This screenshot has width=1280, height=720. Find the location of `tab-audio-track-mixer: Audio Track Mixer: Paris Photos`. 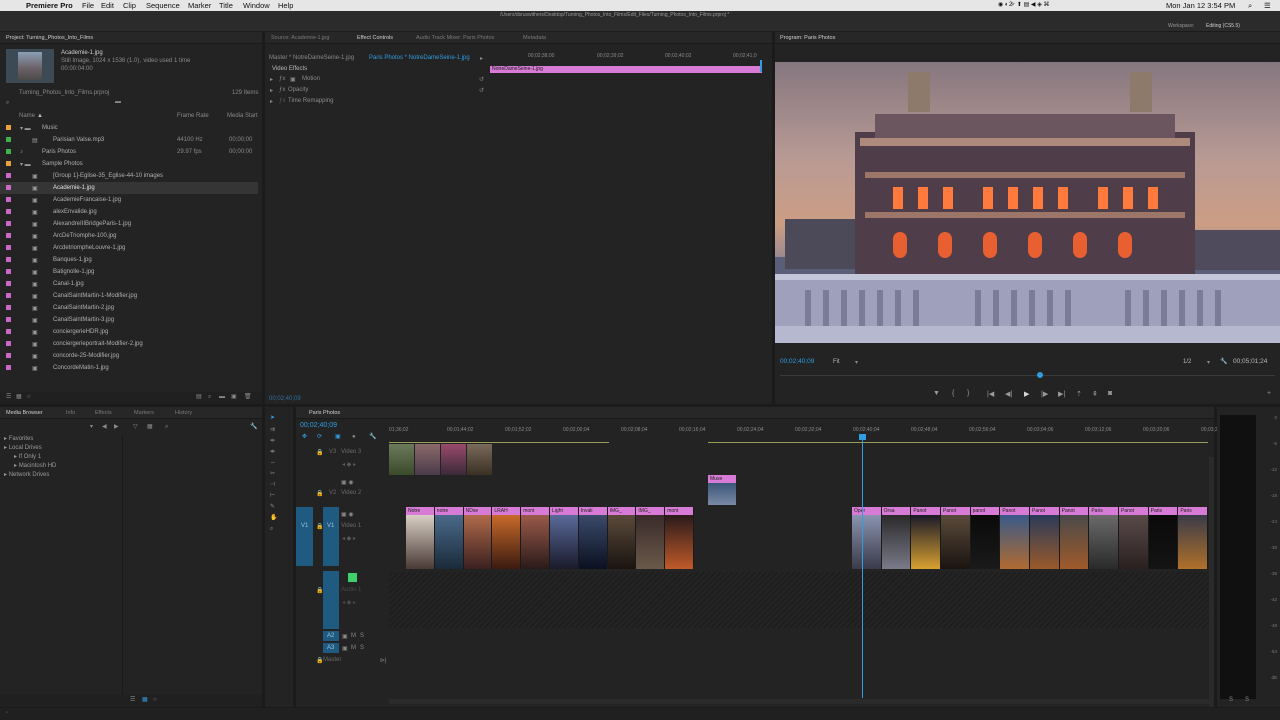

tab-audio-track-mixer: Audio Track Mixer: Paris Photos is located at coordinates (455, 38).